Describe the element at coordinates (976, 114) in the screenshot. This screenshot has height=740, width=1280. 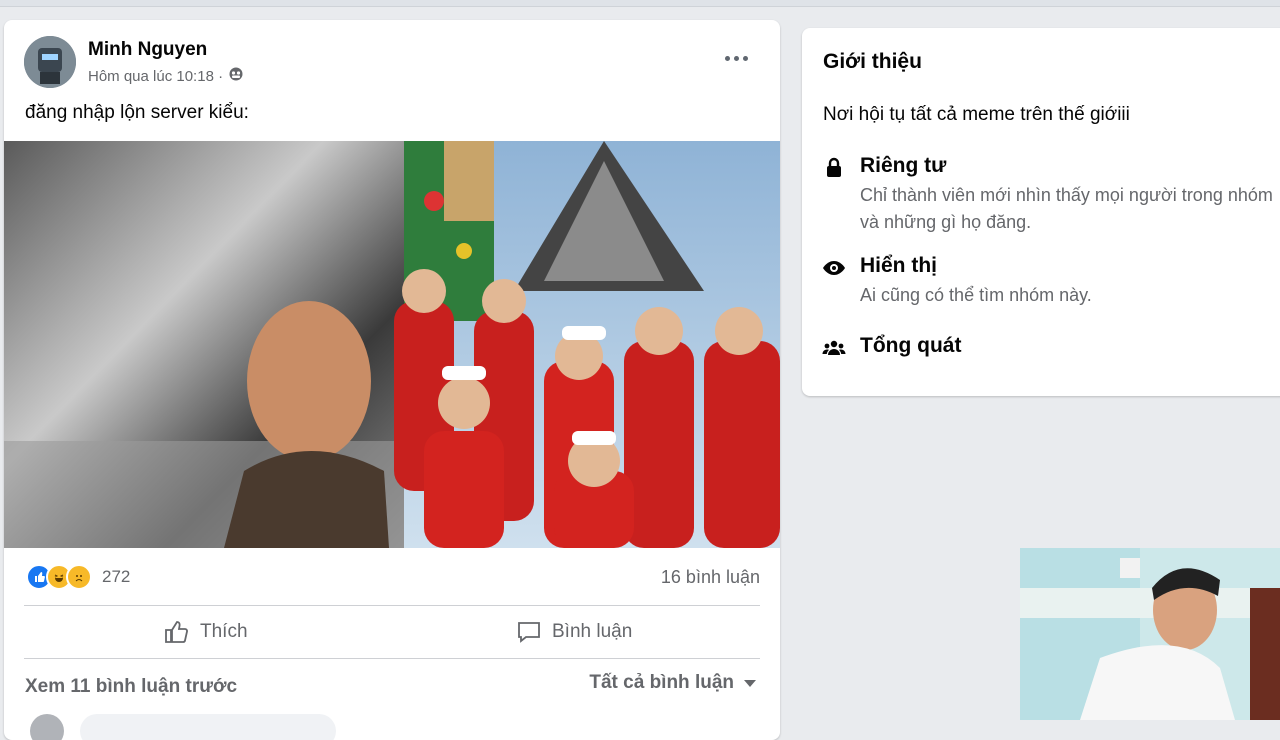
I see `about-description: Nơi hội tụ tất cả meme trên thế giớiii` at that location.